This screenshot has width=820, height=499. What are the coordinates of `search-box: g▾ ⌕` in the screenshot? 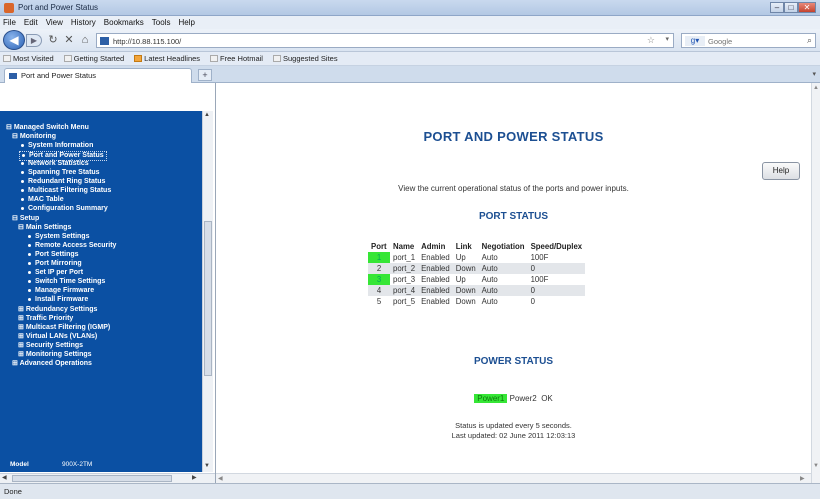 It's located at (748, 40).